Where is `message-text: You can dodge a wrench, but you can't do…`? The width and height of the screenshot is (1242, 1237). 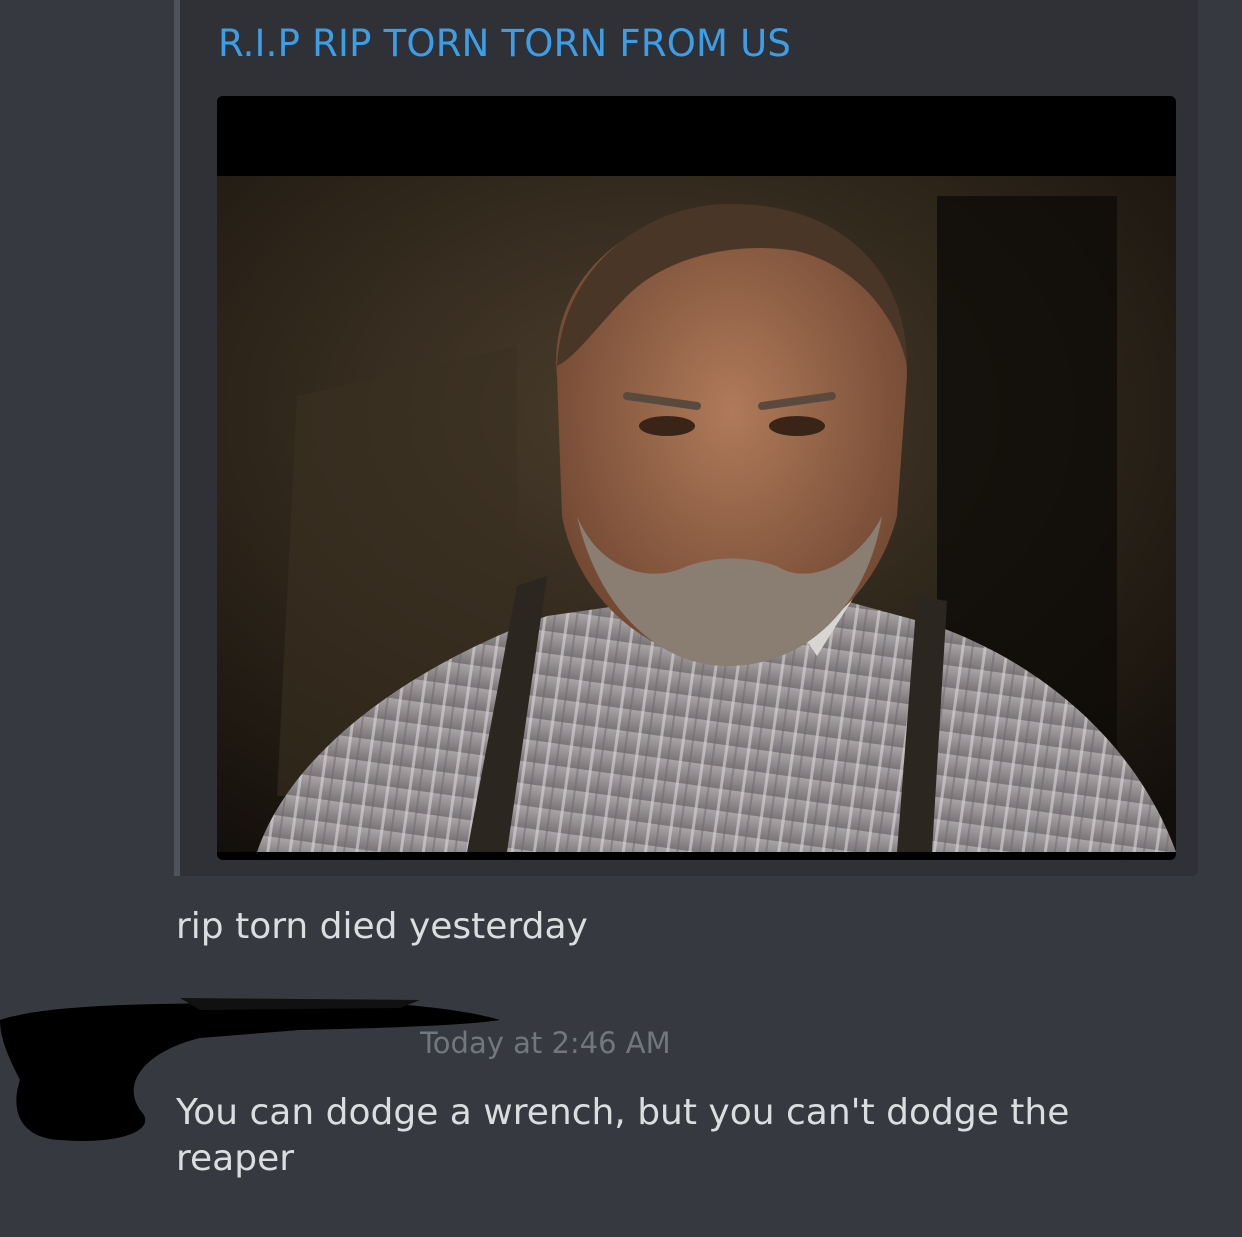 message-text: You can dodge a wrench, but you can't do… is located at coordinates (623, 1135).